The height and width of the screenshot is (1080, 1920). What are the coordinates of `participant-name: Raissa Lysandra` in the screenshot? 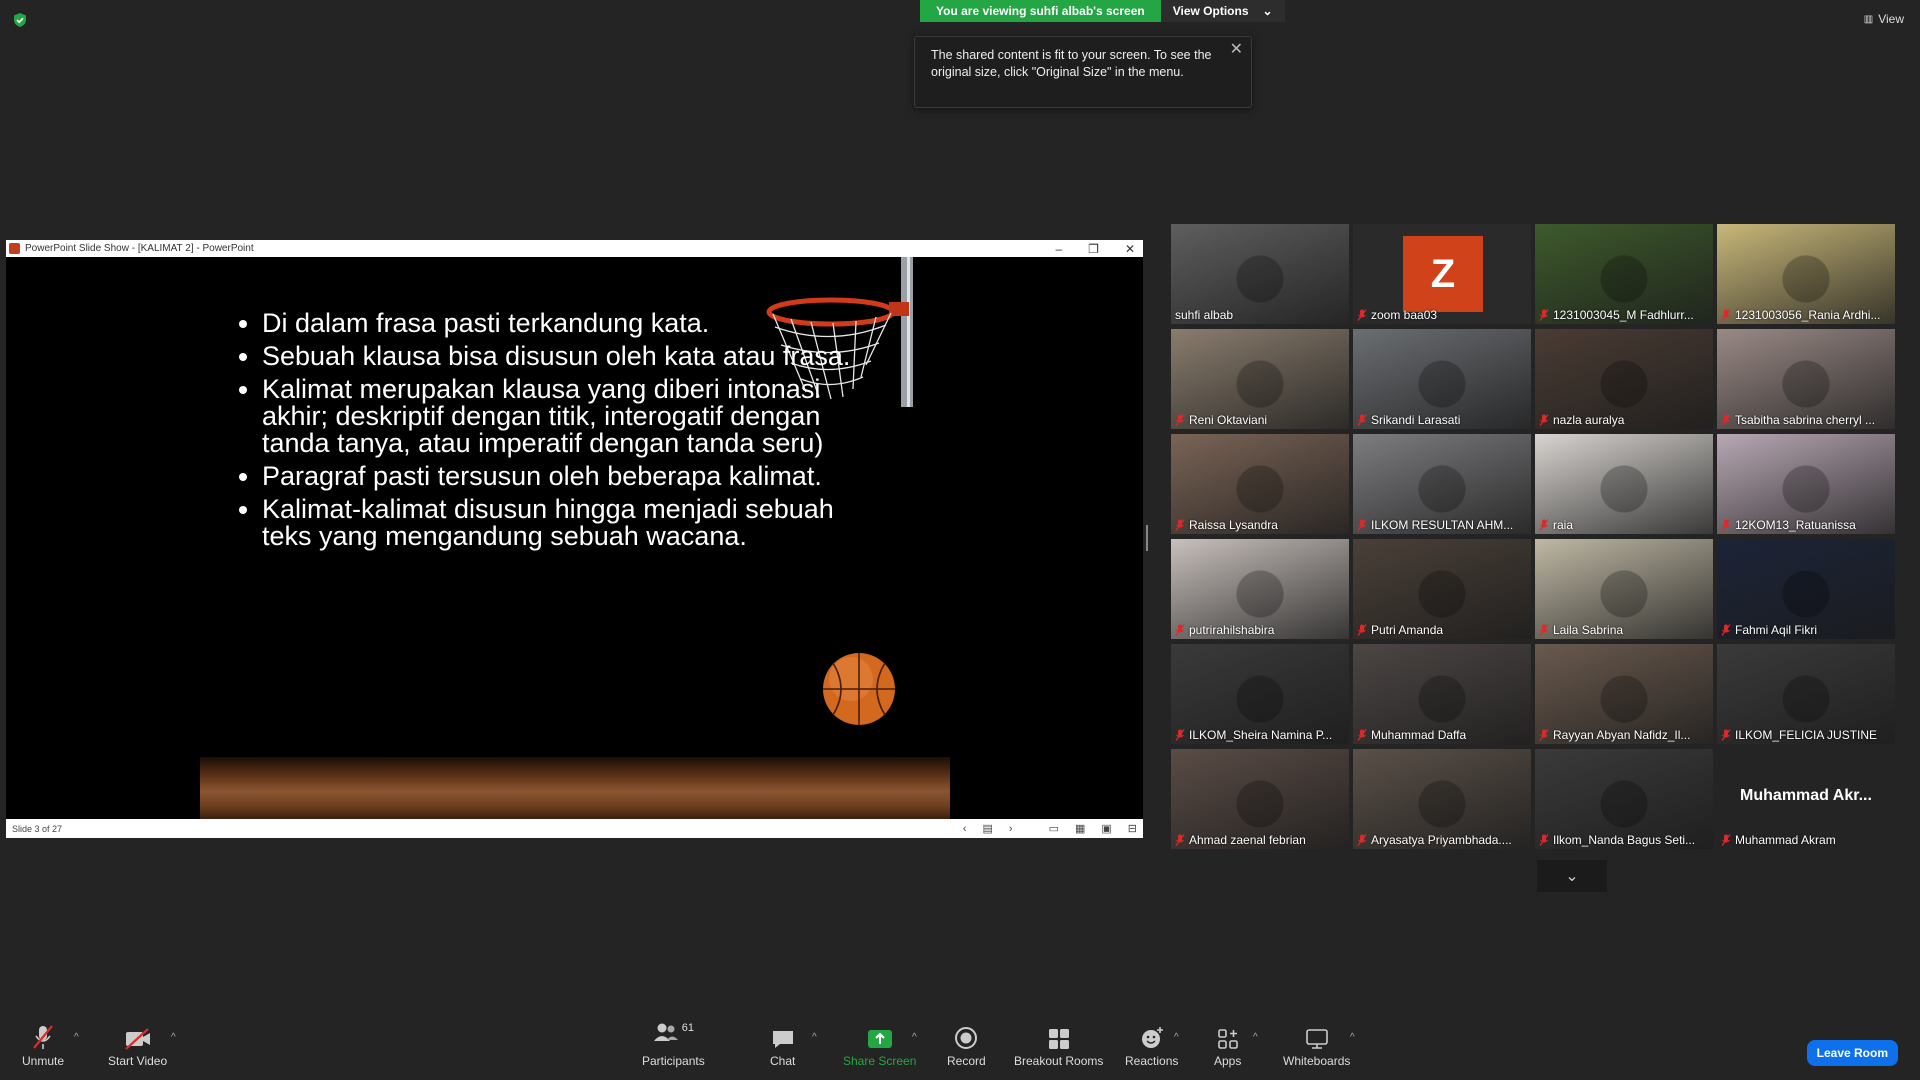 It's located at (1260, 525).